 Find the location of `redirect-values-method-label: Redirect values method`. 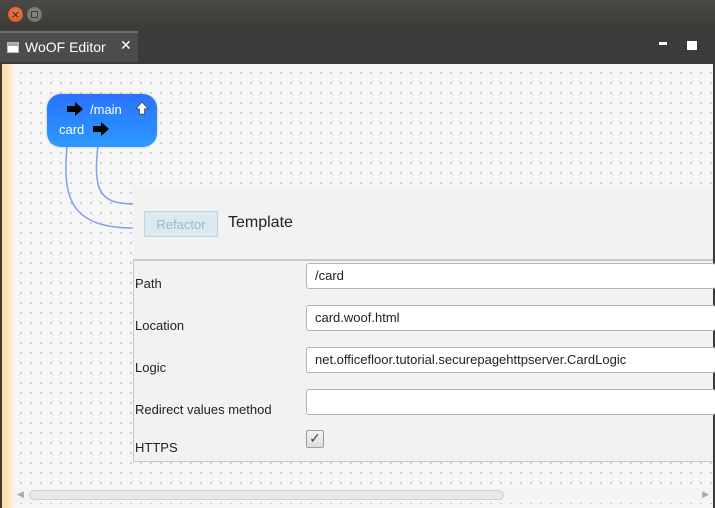

redirect-values-method-label: Redirect values method is located at coordinates (203, 409).